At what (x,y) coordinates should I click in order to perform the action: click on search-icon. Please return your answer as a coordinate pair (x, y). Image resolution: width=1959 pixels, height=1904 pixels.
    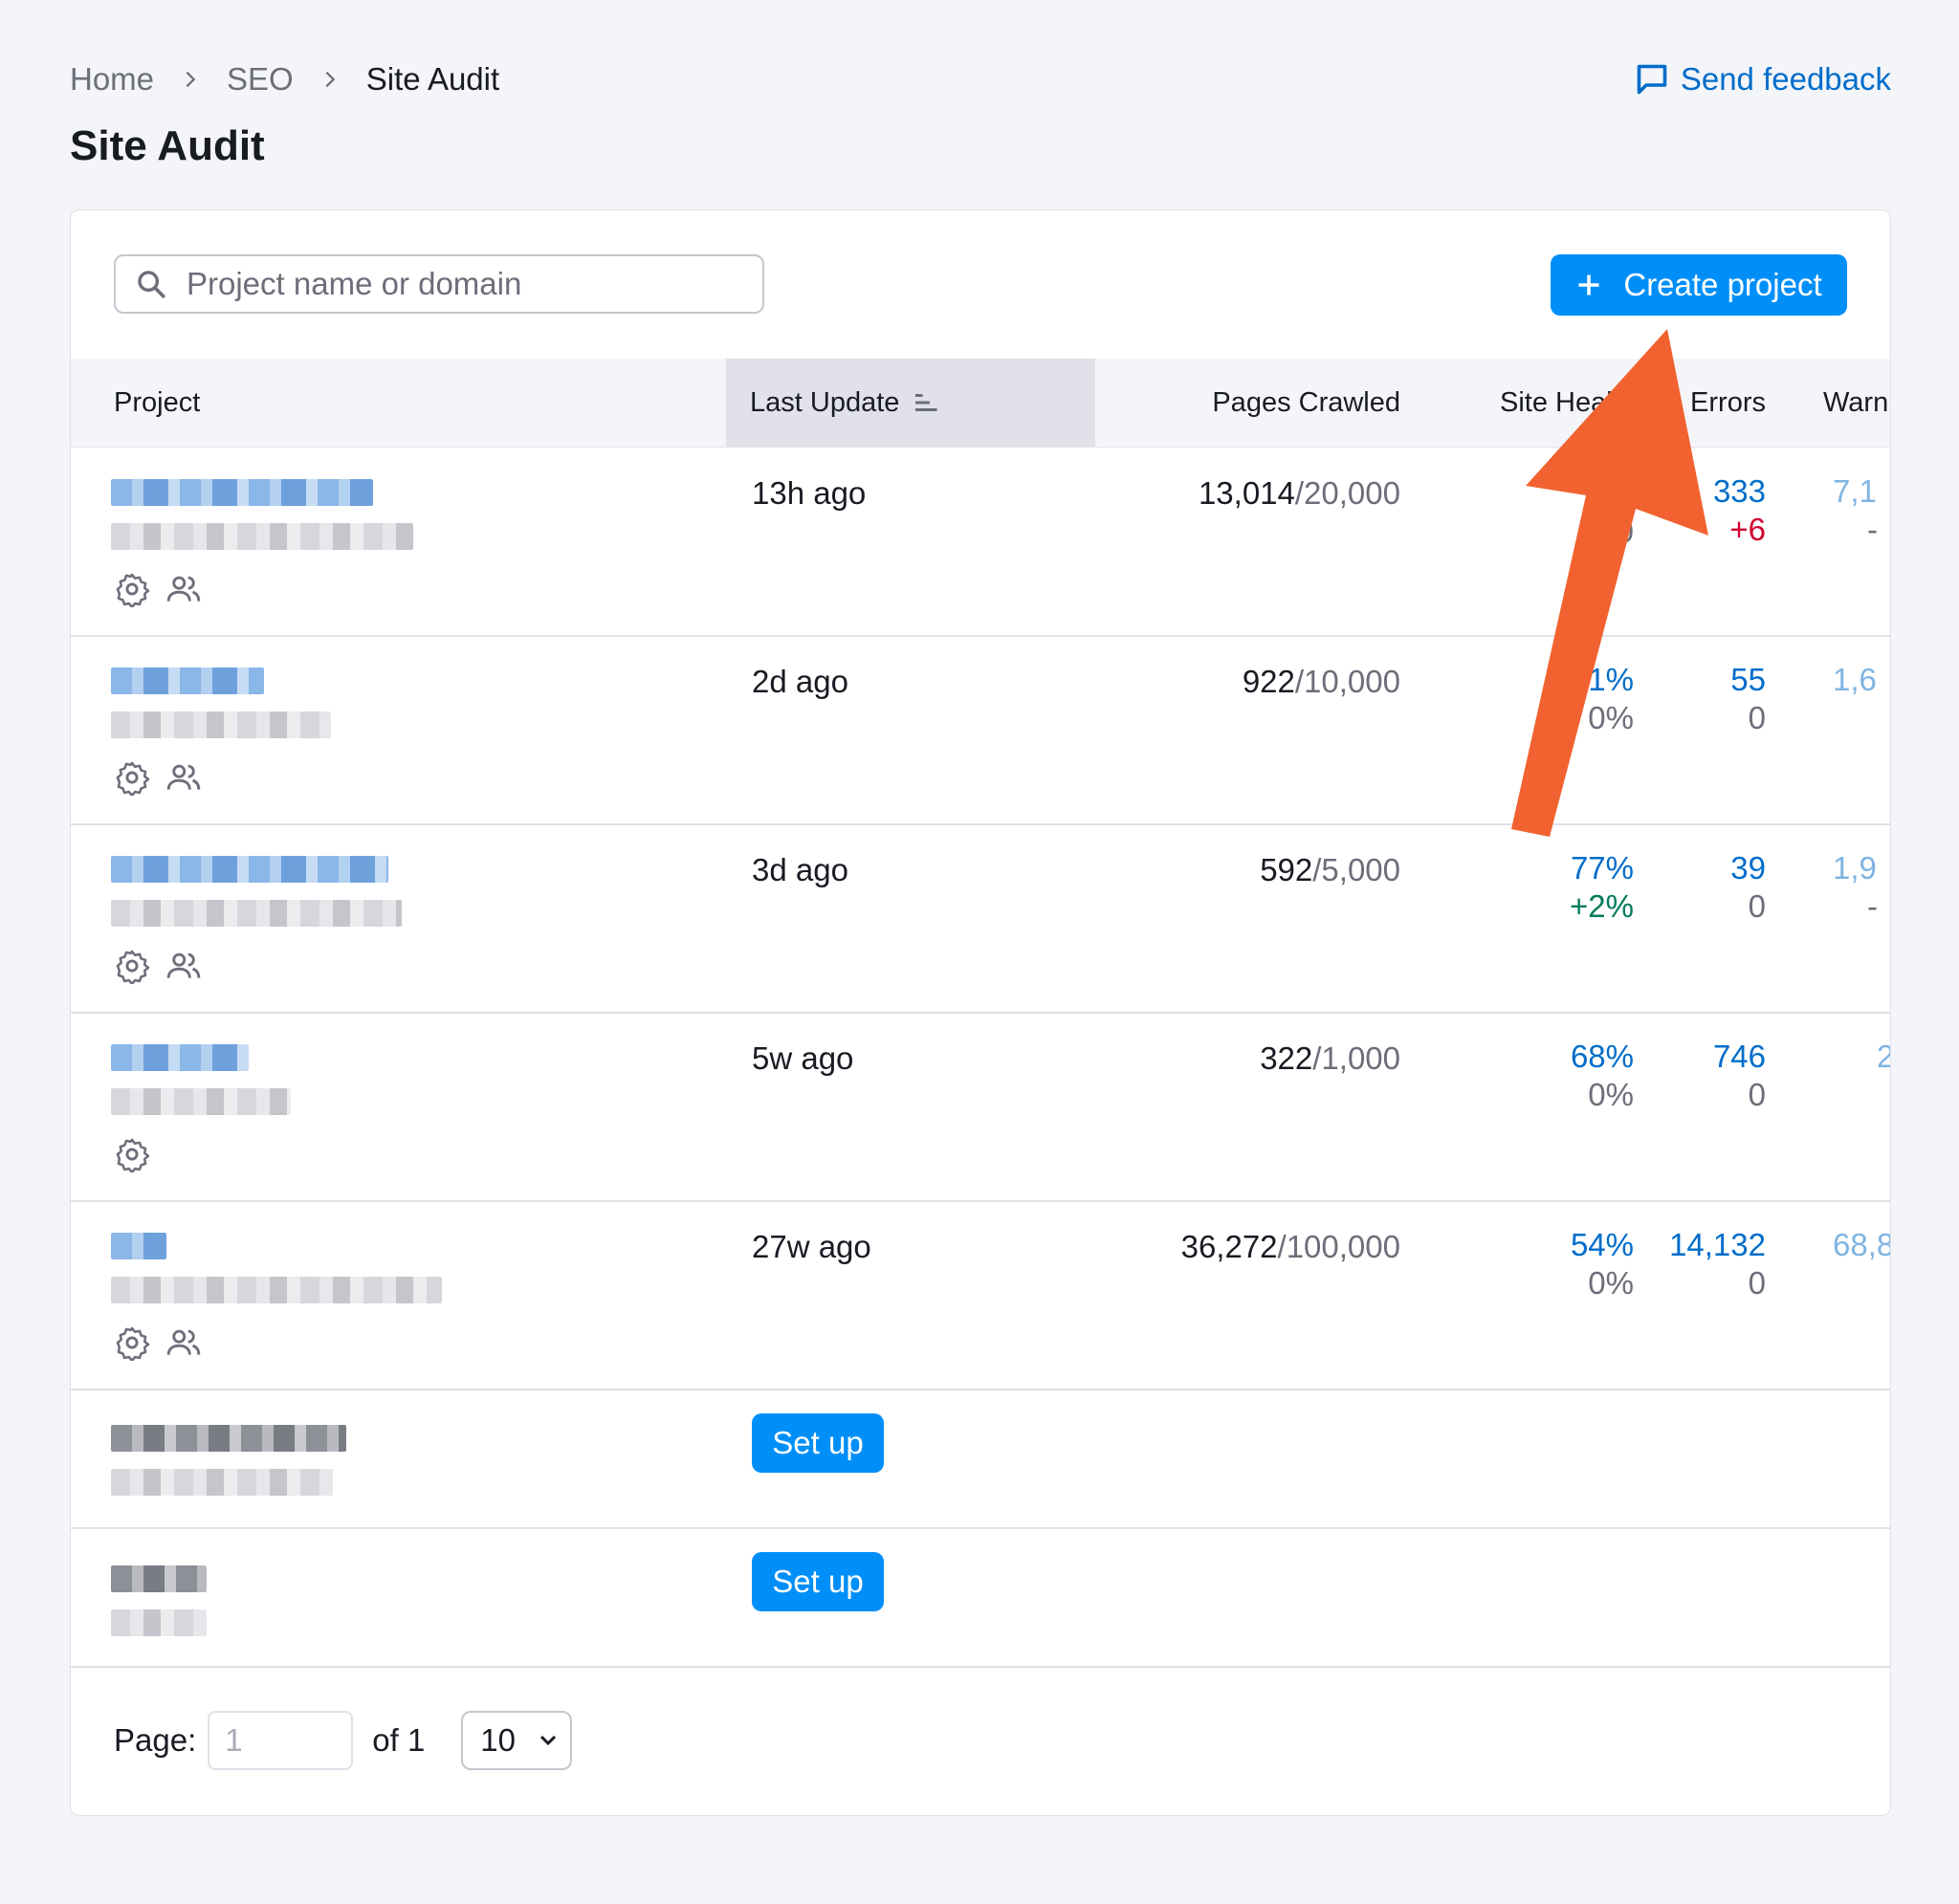
    Looking at the image, I should click on (151, 285).